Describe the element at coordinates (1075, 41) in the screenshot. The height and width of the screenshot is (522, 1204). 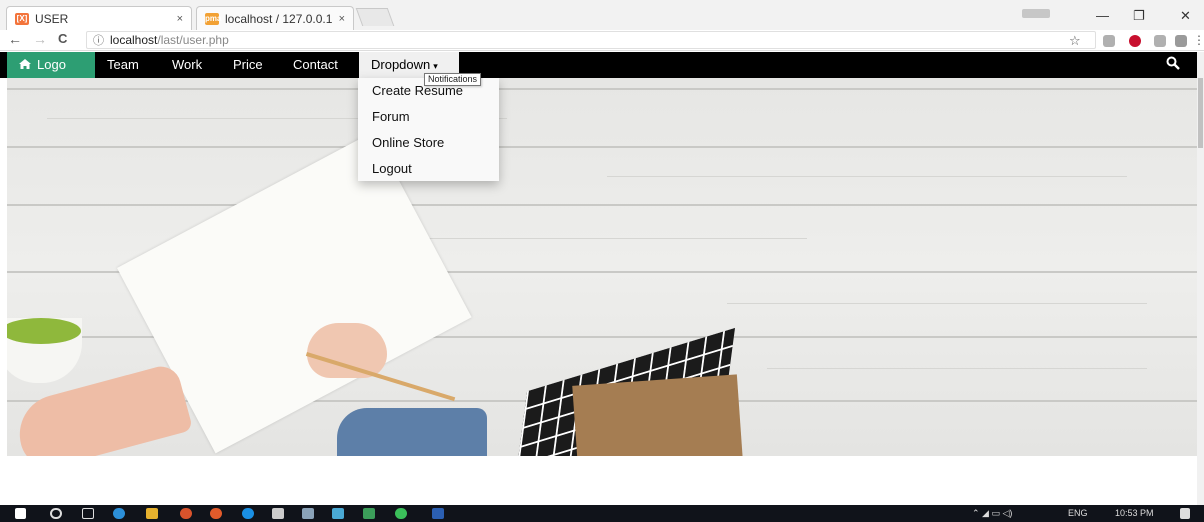
I see `bookmark-star-icon: ☆` at that location.